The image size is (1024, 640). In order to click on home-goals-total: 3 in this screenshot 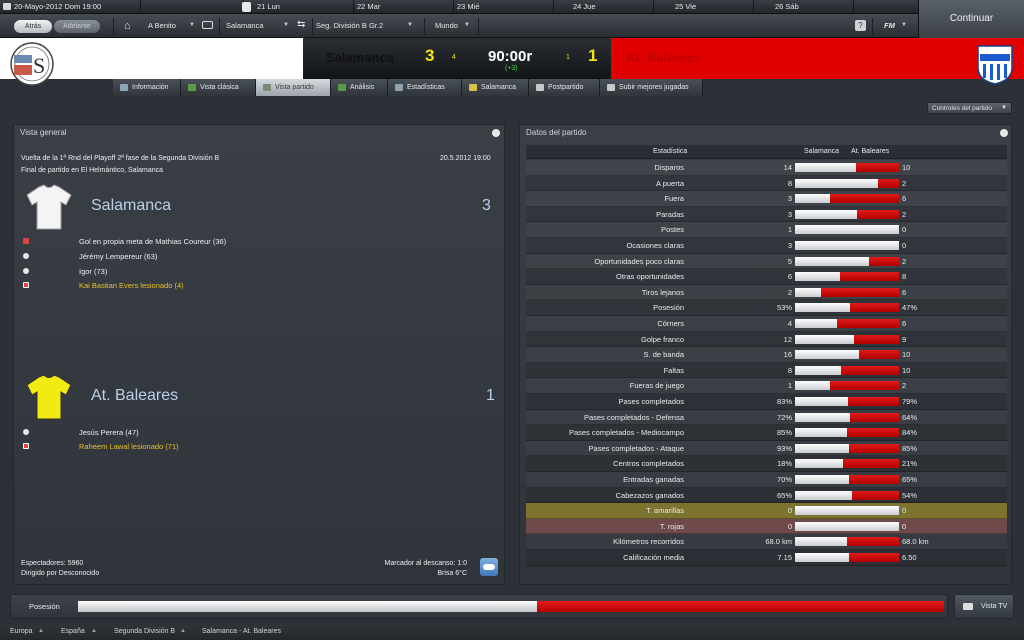, I will do `click(486, 205)`.